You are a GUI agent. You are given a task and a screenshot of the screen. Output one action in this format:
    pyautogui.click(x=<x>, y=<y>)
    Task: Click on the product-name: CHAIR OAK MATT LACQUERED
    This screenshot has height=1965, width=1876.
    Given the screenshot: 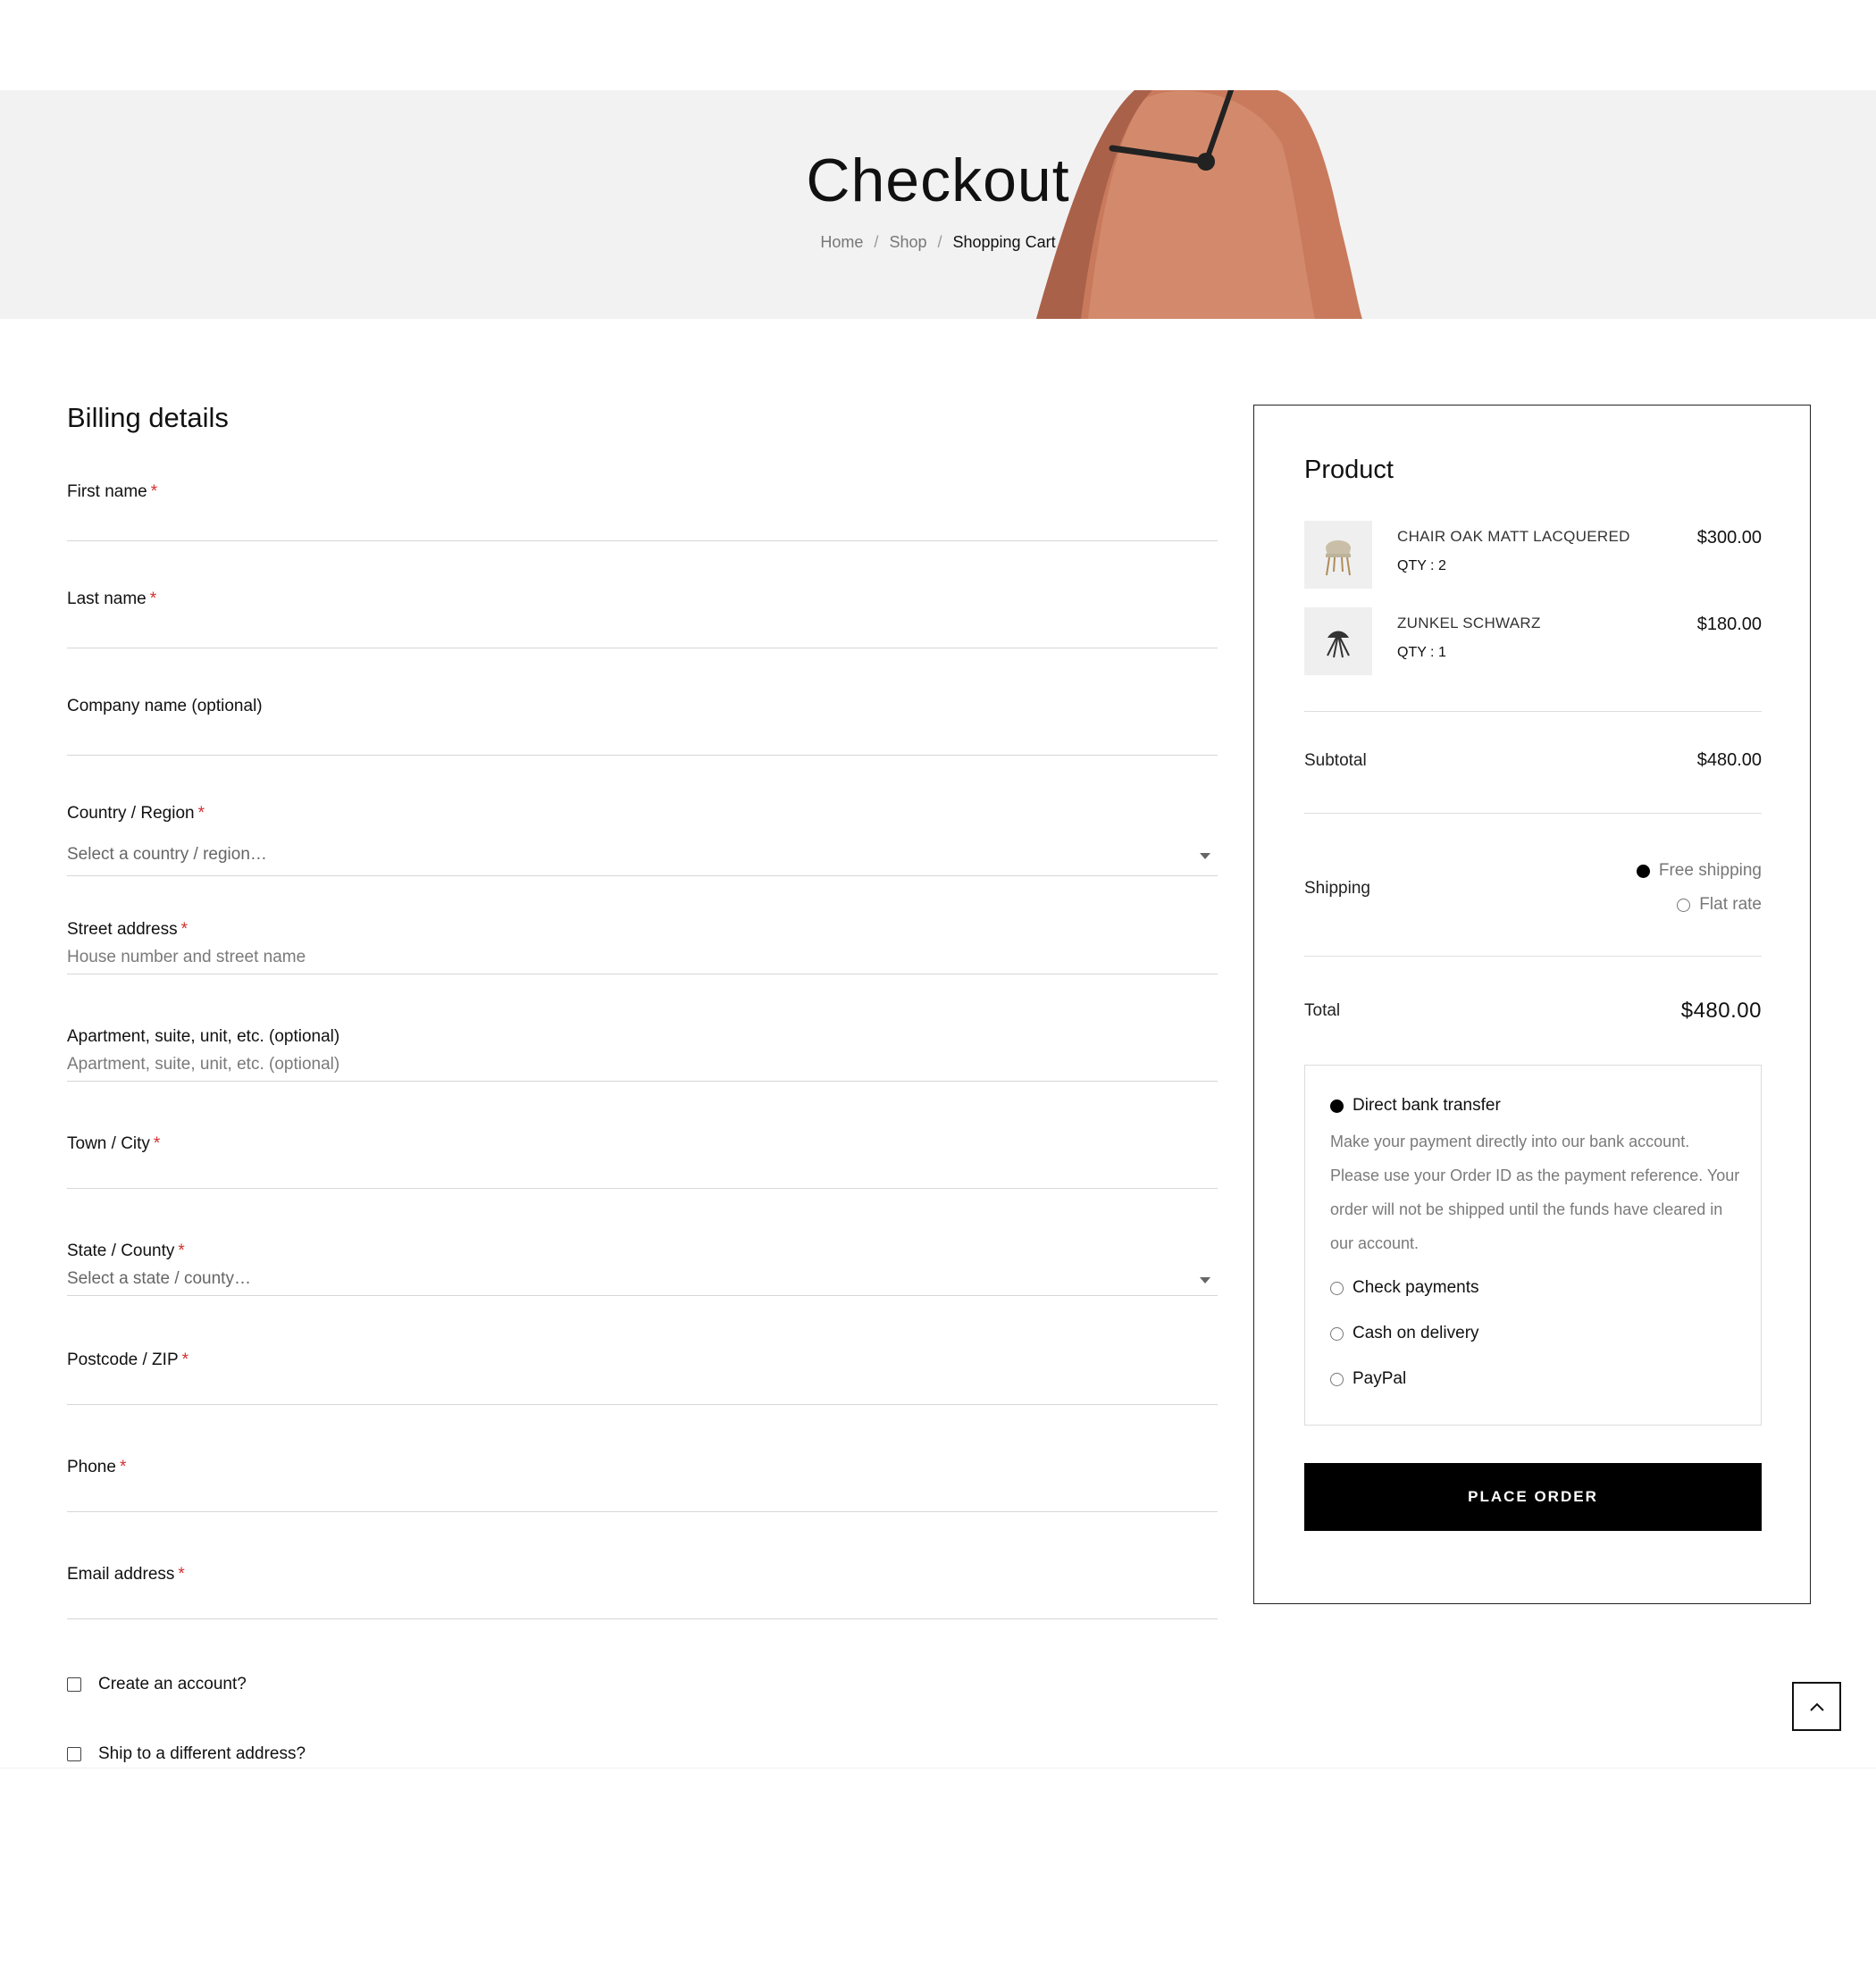 What is the action you would take?
    pyautogui.click(x=1513, y=537)
    